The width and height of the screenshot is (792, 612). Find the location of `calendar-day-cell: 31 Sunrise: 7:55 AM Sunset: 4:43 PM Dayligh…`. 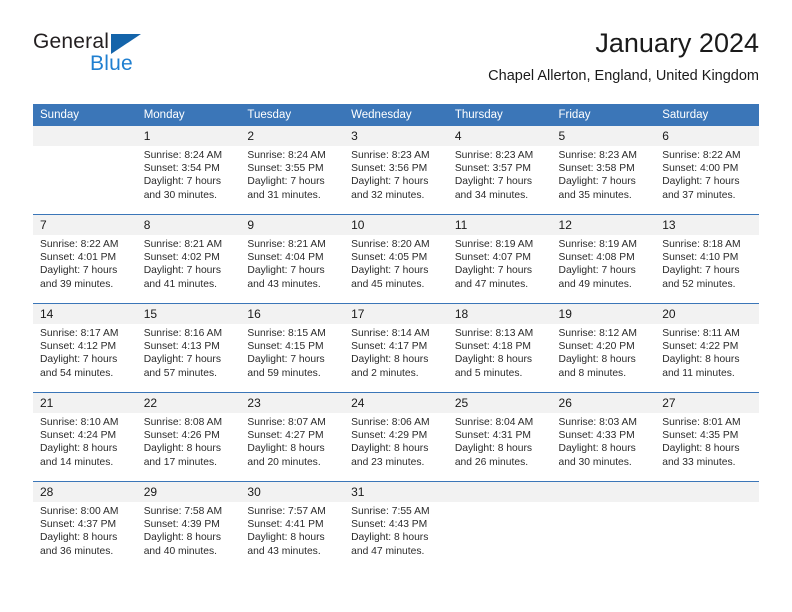

calendar-day-cell: 31 Sunrise: 7:55 AM Sunset: 4:43 PM Dayligh… is located at coordinates (396, 525).